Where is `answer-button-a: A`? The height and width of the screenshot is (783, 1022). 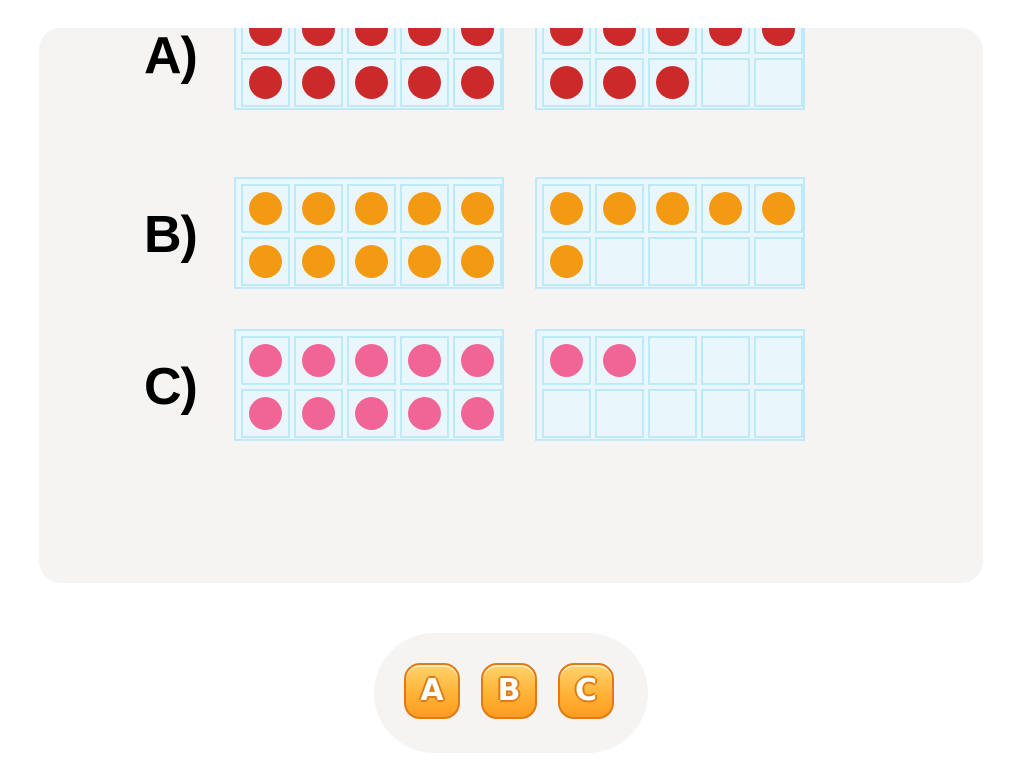 answer-button-a: A is located at coordinates (432, 691).